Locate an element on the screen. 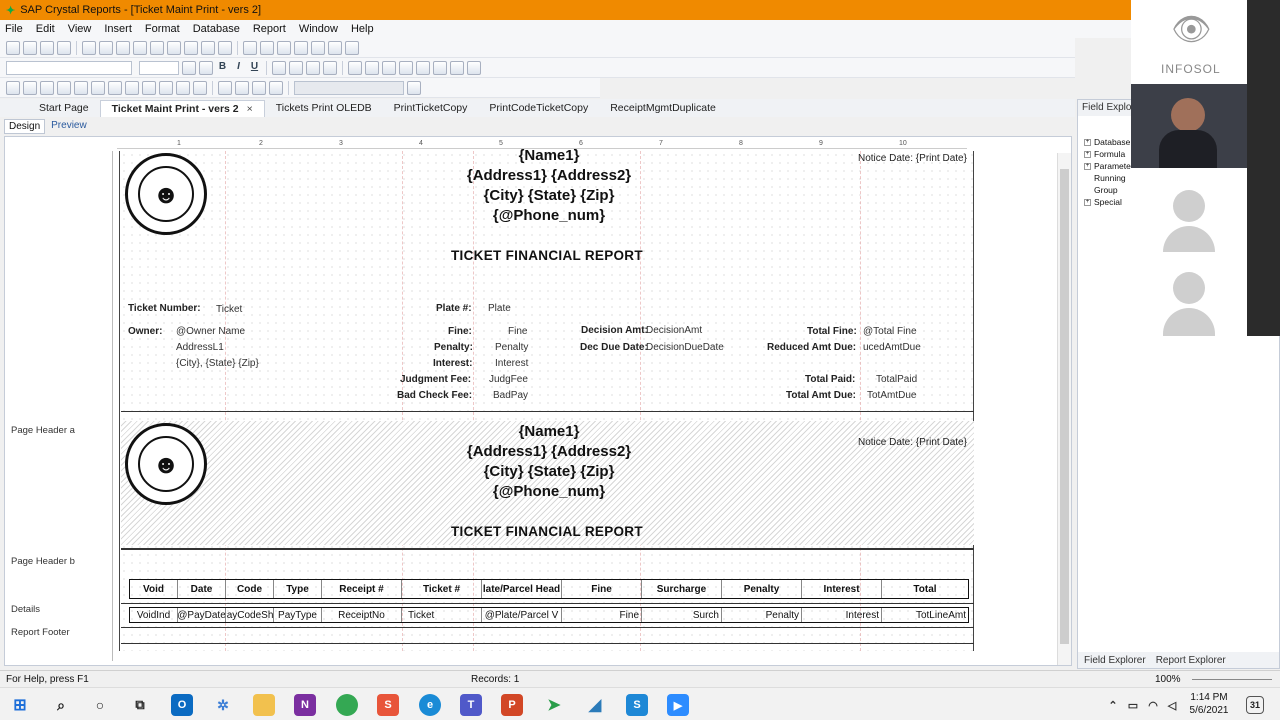 This screenshot has height=720, width=1280. nav-last-icon is located at coordinates (276, 87).